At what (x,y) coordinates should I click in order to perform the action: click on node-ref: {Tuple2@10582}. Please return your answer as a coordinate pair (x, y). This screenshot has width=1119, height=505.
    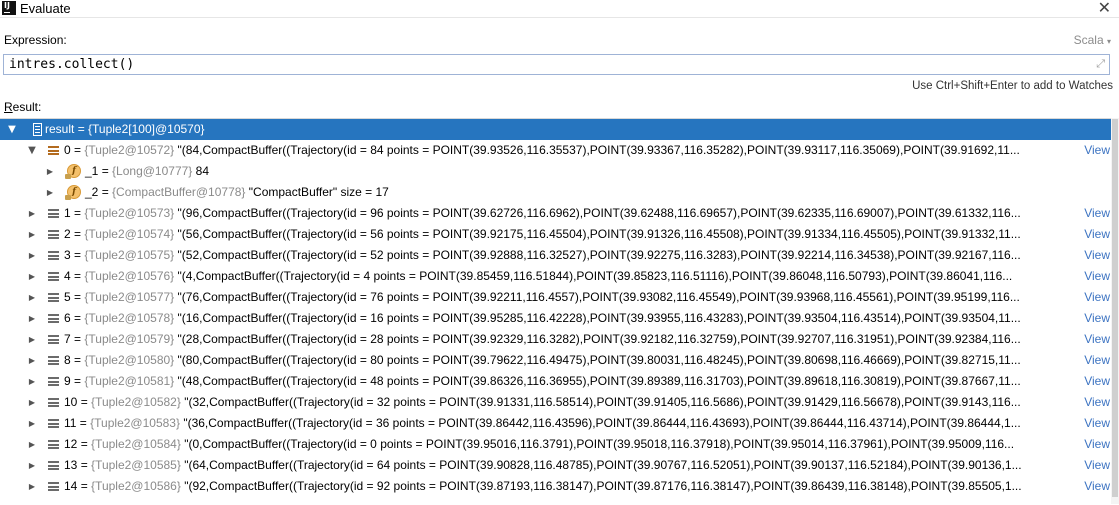
    Looking at the image, I should click on (136, 402).